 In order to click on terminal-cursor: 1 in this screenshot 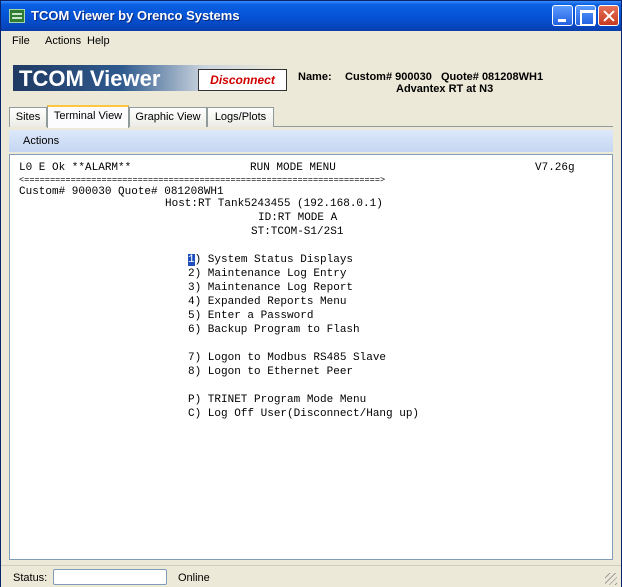, I will do `click(191, 260)`.